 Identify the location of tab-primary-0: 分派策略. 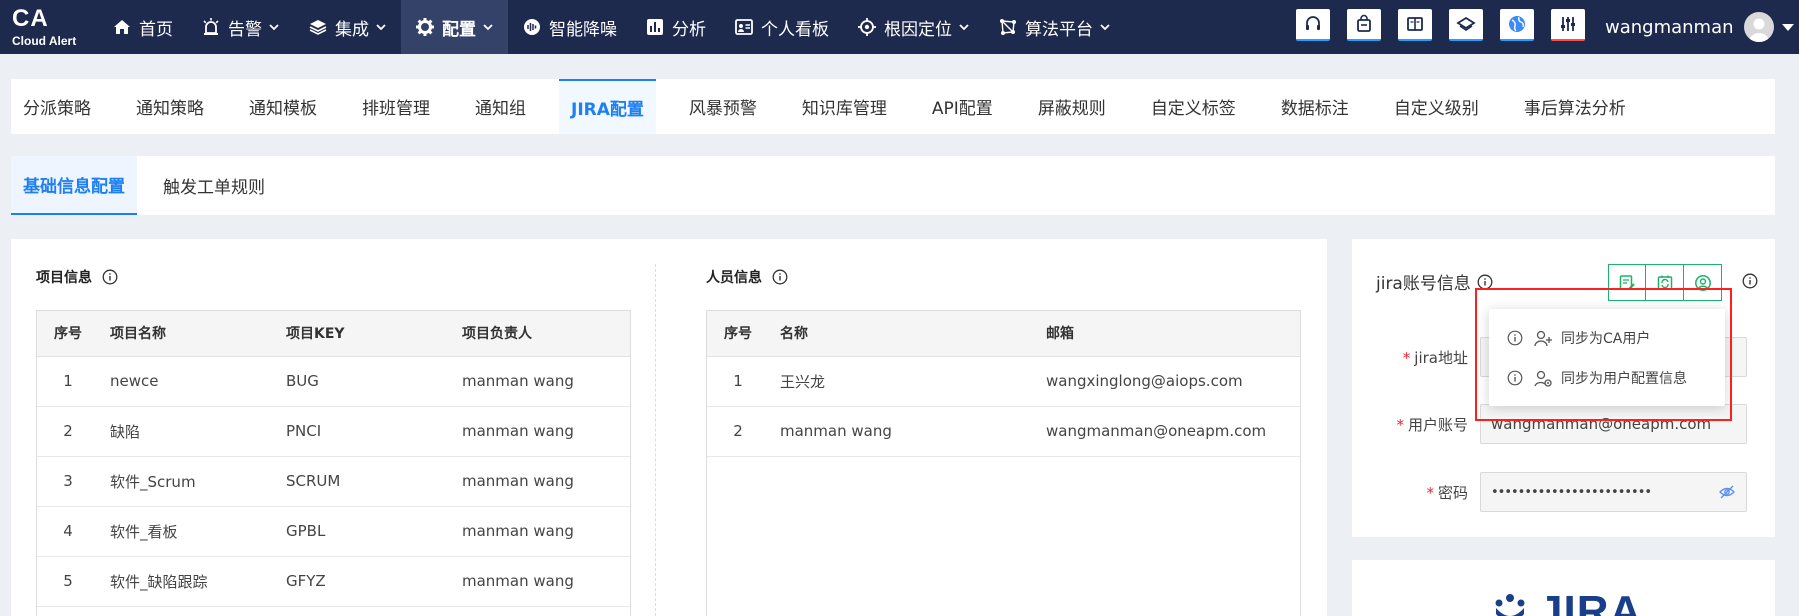
(57, 106).